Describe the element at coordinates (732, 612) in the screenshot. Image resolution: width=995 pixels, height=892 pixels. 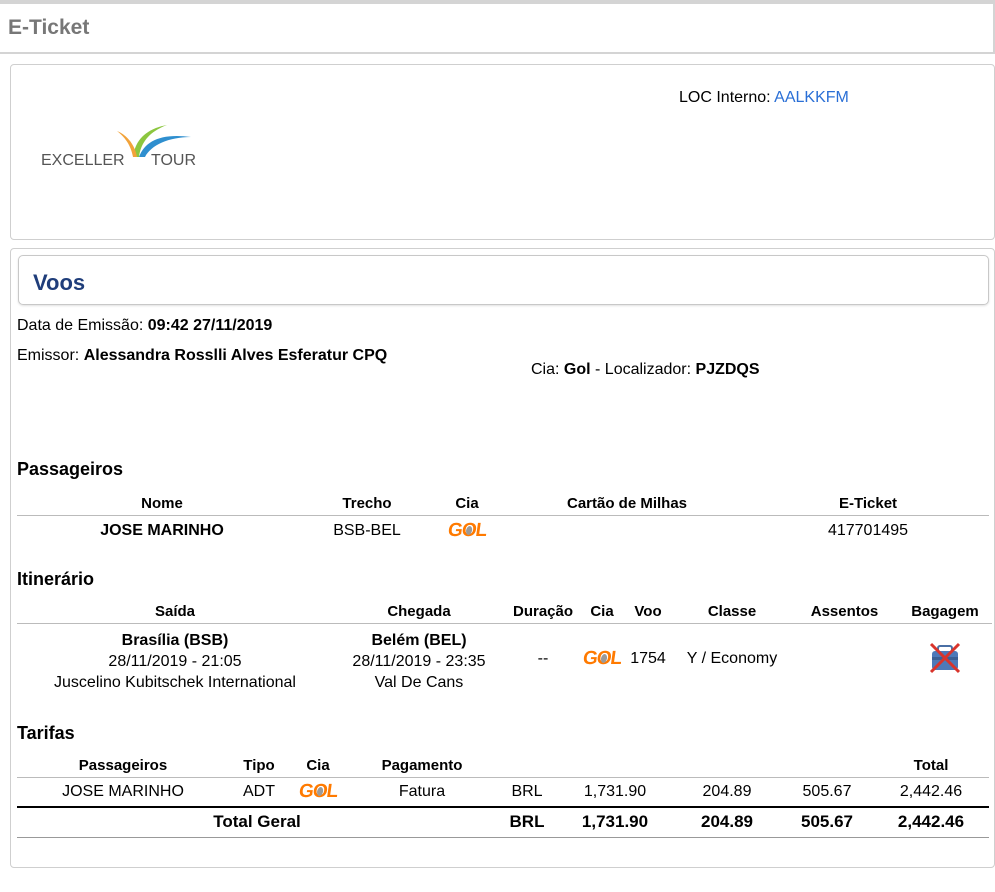
I see `col-classe: Classe` at that location.